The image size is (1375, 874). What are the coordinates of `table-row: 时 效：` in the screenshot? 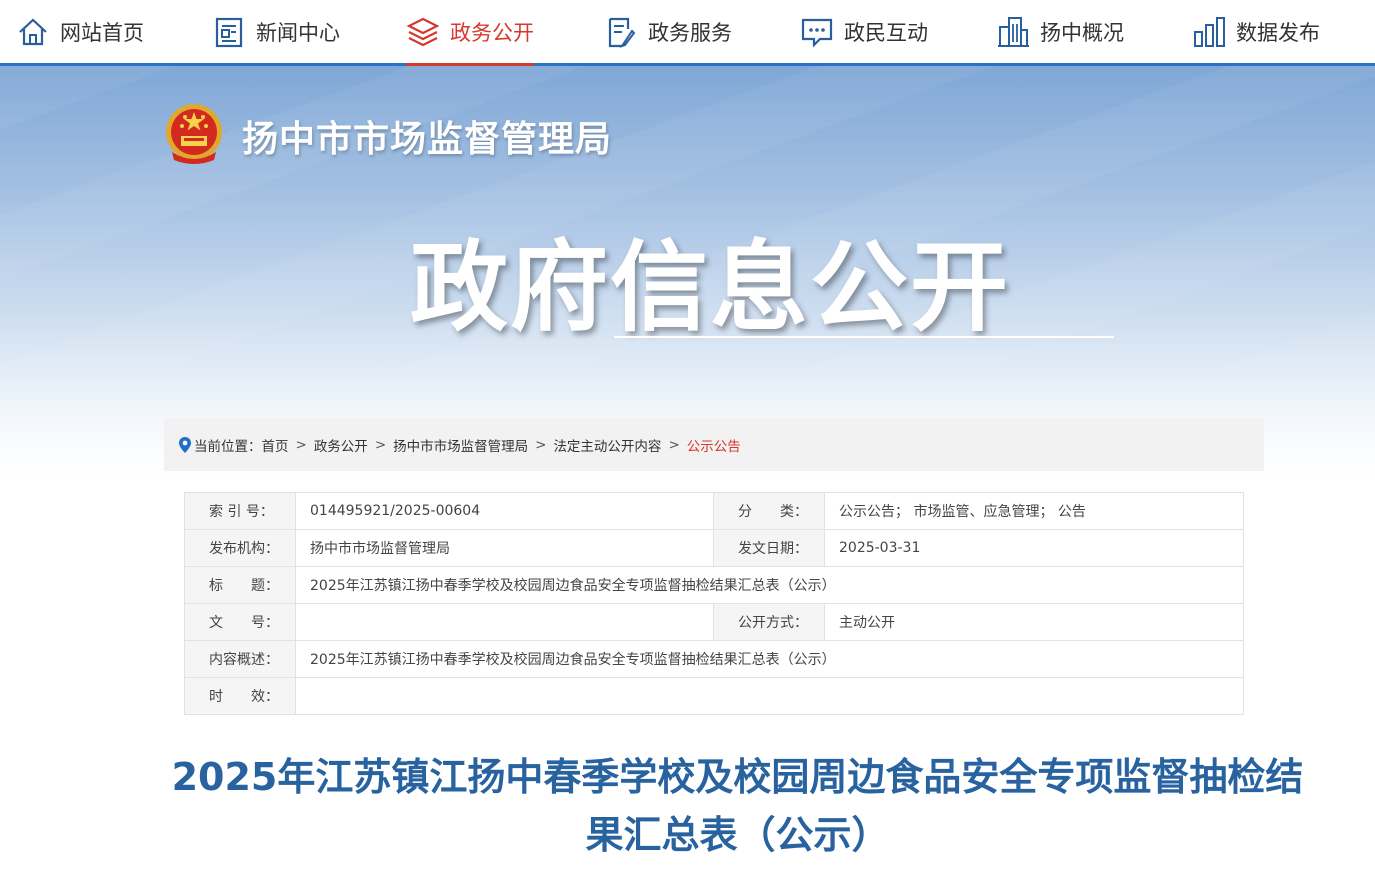 It's located at (714, 696).